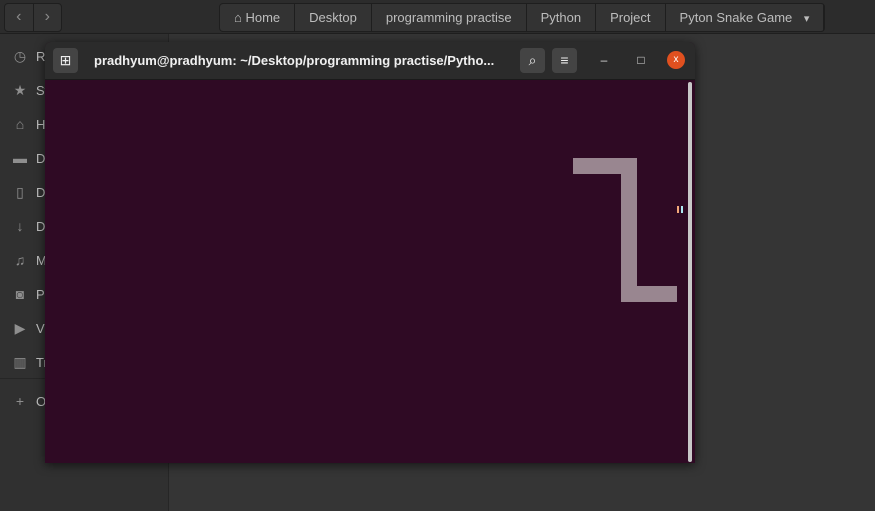 This screenshot has width=875, height=511. I want to click on breadcrumb-home: ⌂ Home, so click(258, 17).